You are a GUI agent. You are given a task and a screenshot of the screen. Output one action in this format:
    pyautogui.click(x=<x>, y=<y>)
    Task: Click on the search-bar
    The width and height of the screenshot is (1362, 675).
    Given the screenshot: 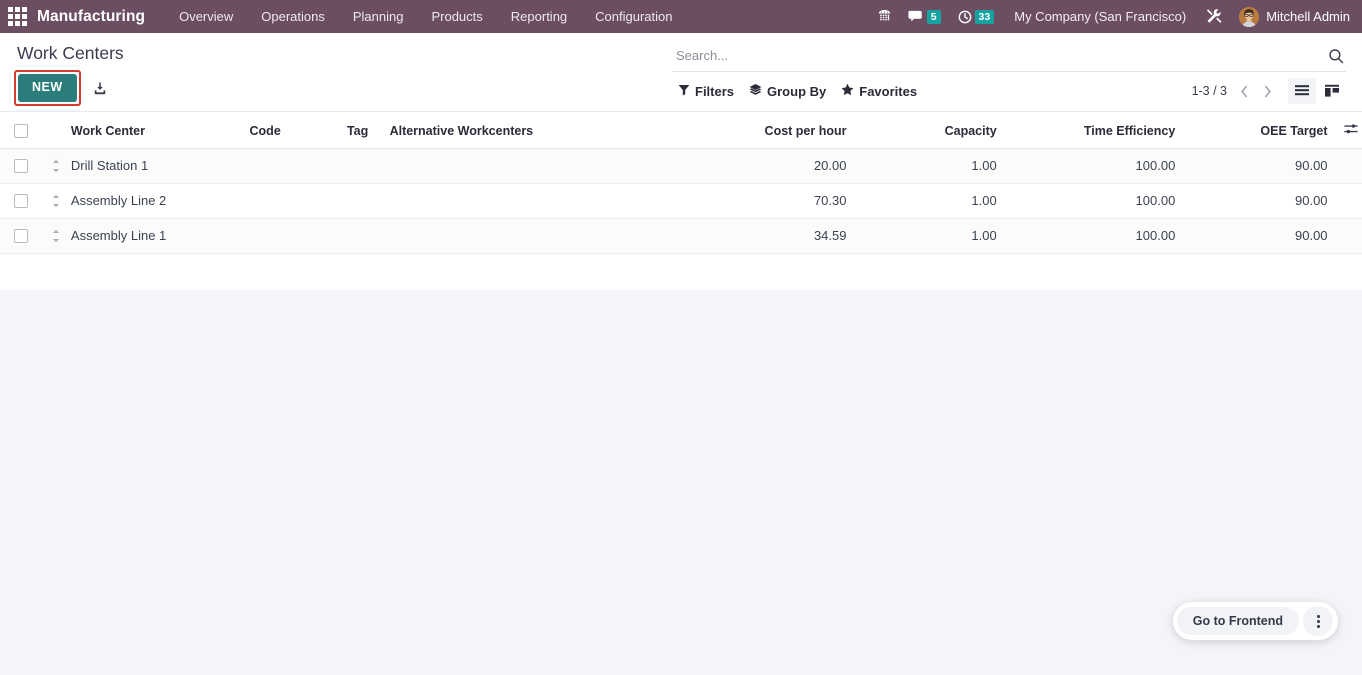 What is the action you would take?
    pyautogui.click(x=1009, y=56)
    